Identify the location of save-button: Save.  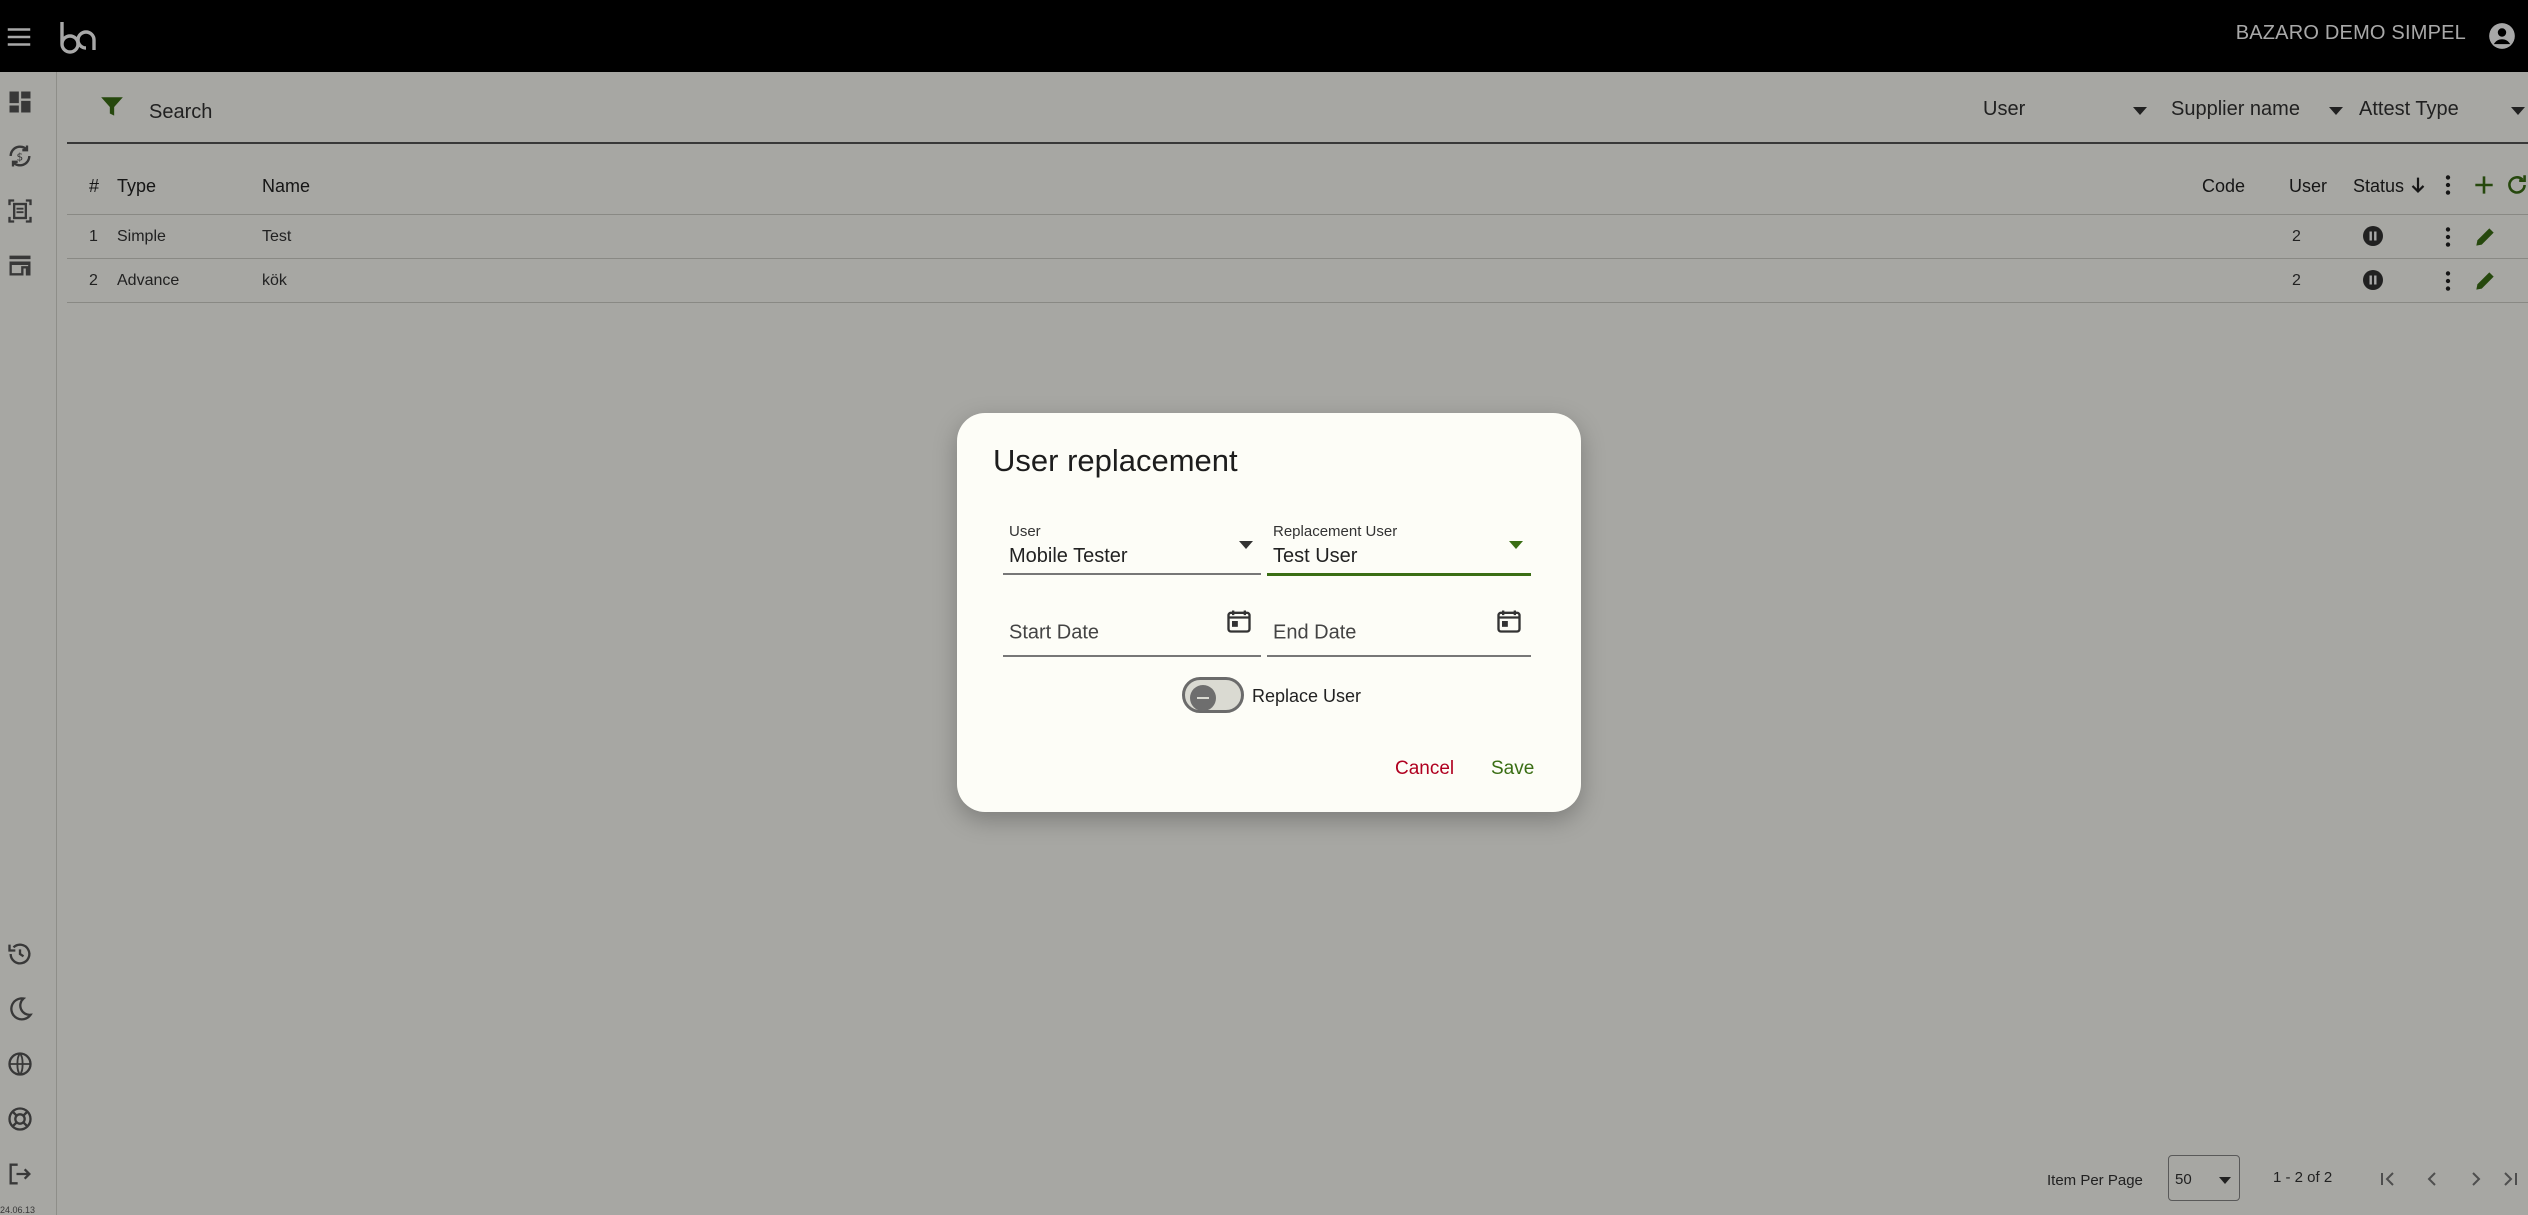
(1512, 769).